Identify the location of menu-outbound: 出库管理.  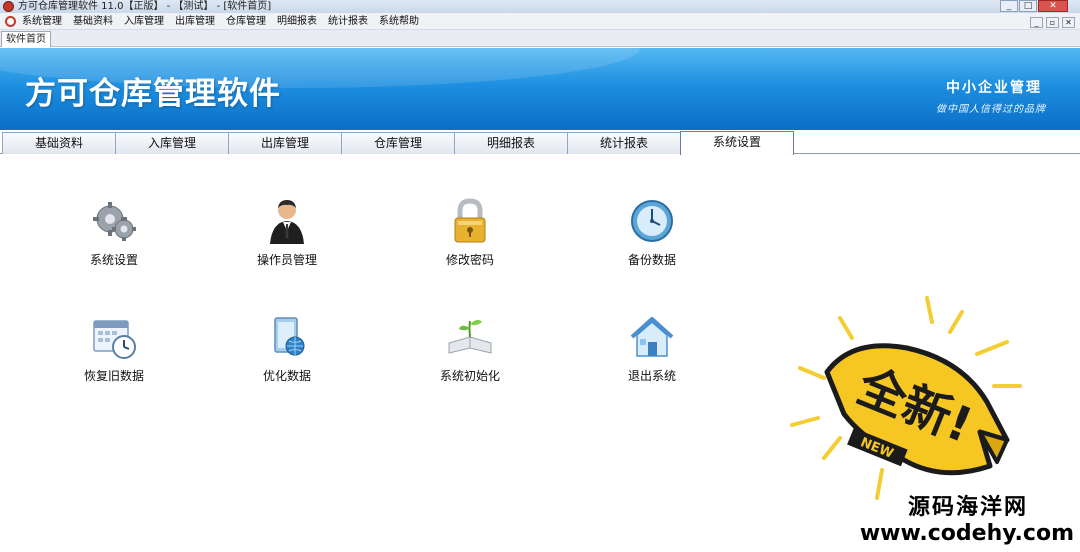
(195, 21).